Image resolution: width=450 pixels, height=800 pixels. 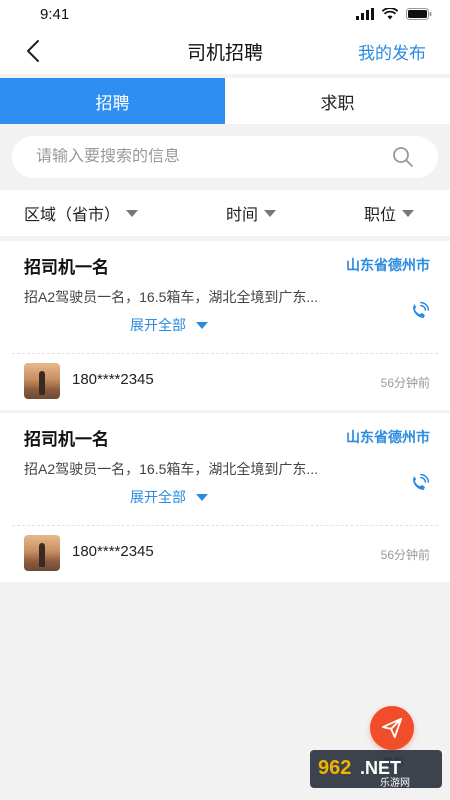 I want to click on back-button, so click(x=33, y=51).